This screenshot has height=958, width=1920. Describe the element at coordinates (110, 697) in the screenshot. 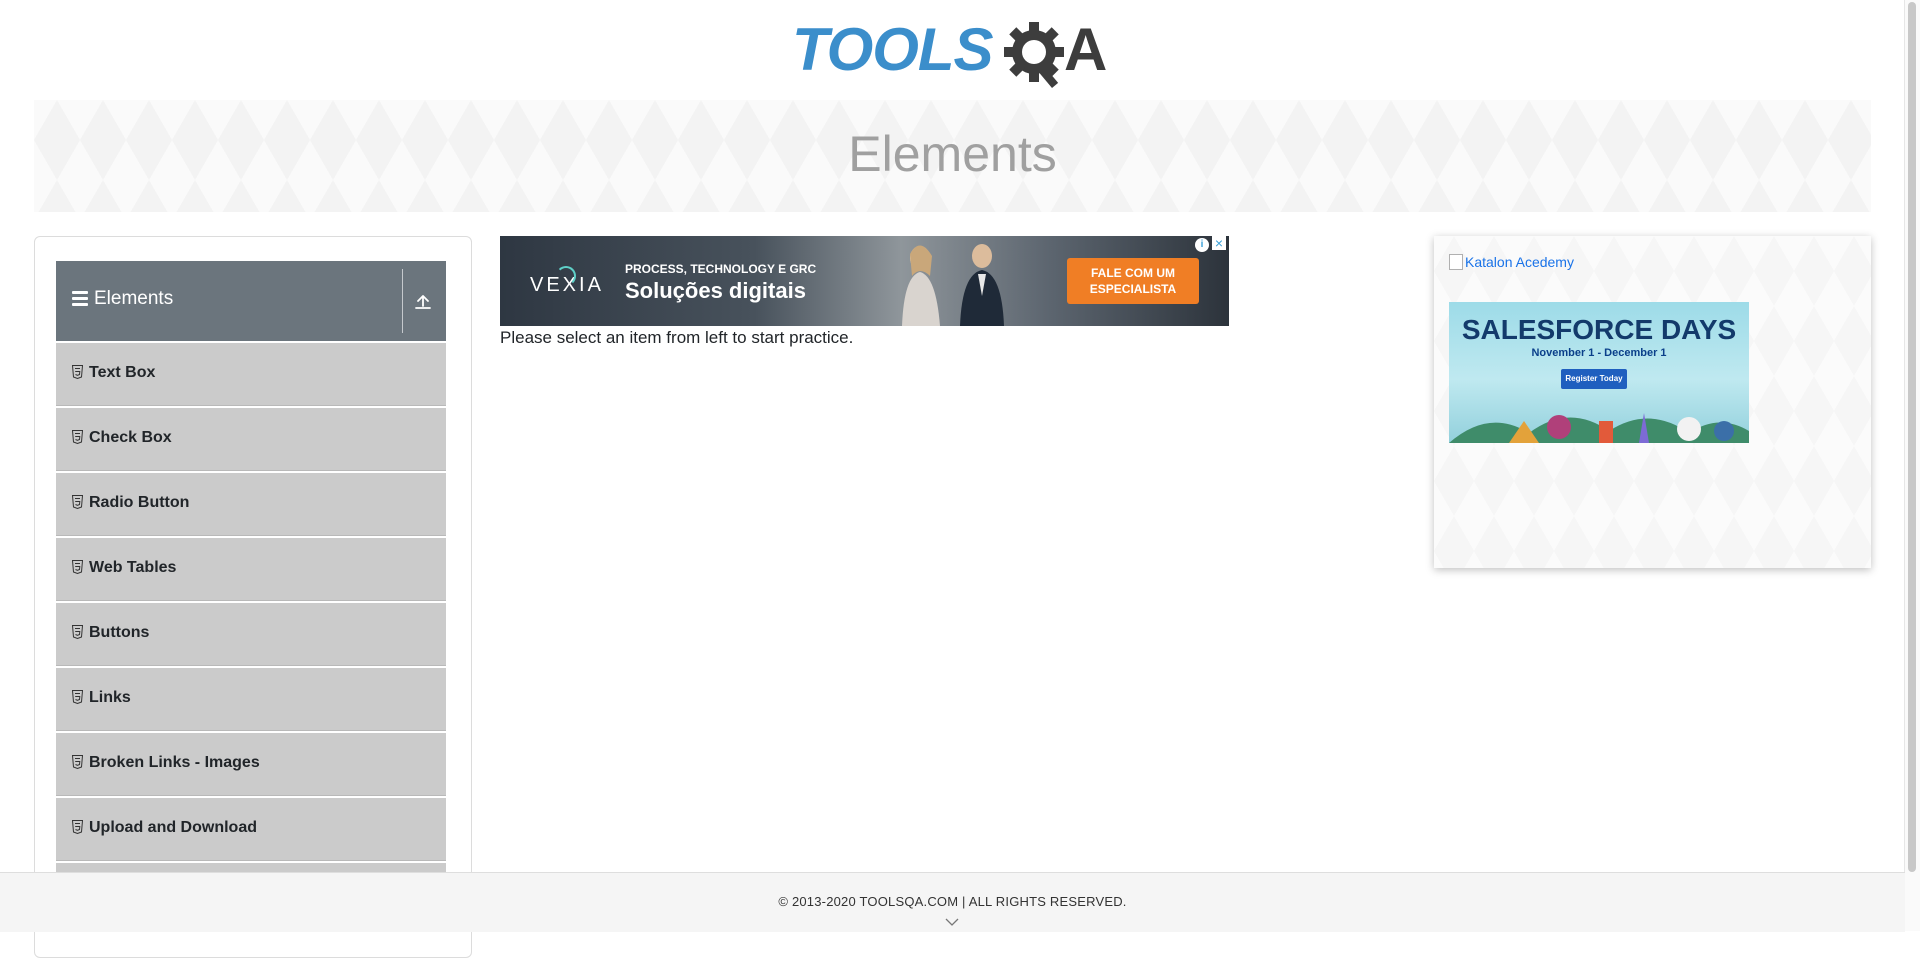

I see `sidebar-item-label: Links` at that location.